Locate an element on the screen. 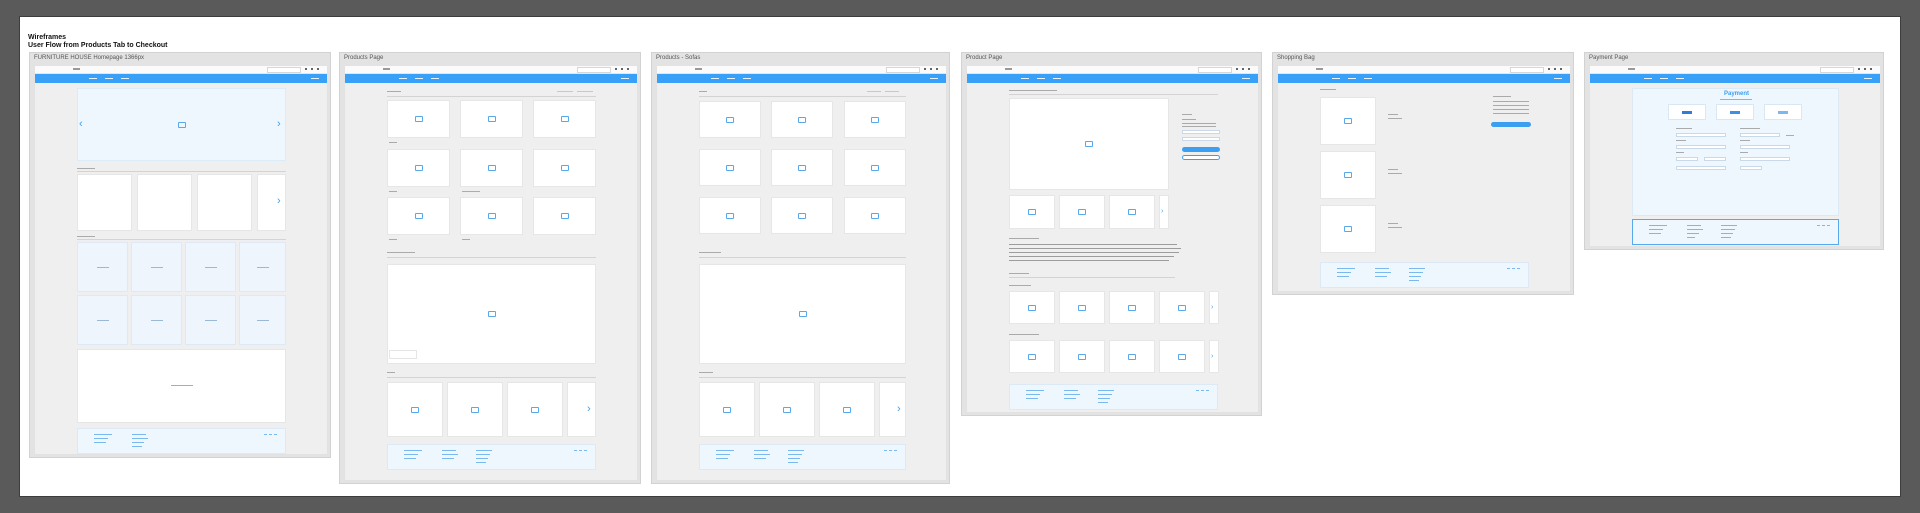 This screenshot has height=513, width=1920. artboard-payment: Payment Page Payment is located at coordinates (1734, 151).